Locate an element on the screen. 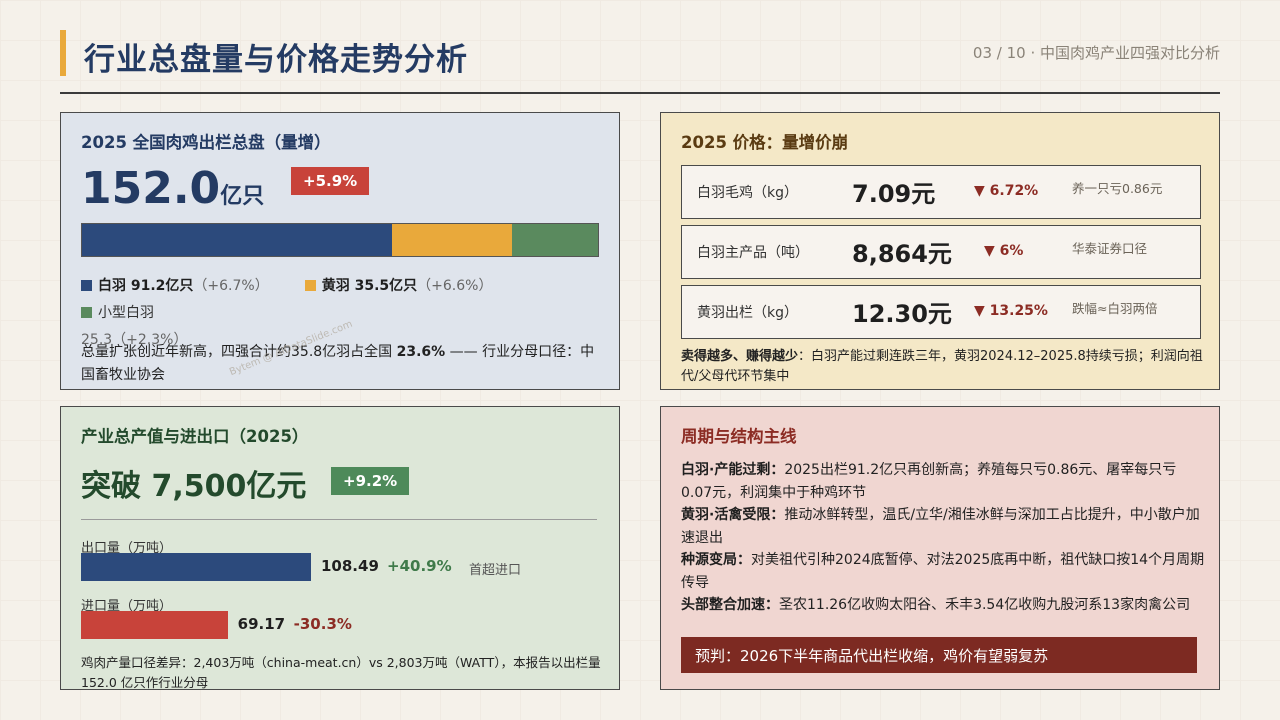  price-row-main-product: 白羽主产品（吨） 8,864元 ▼ 6% 华泰证券口径 is located at coordinates (941, 252).